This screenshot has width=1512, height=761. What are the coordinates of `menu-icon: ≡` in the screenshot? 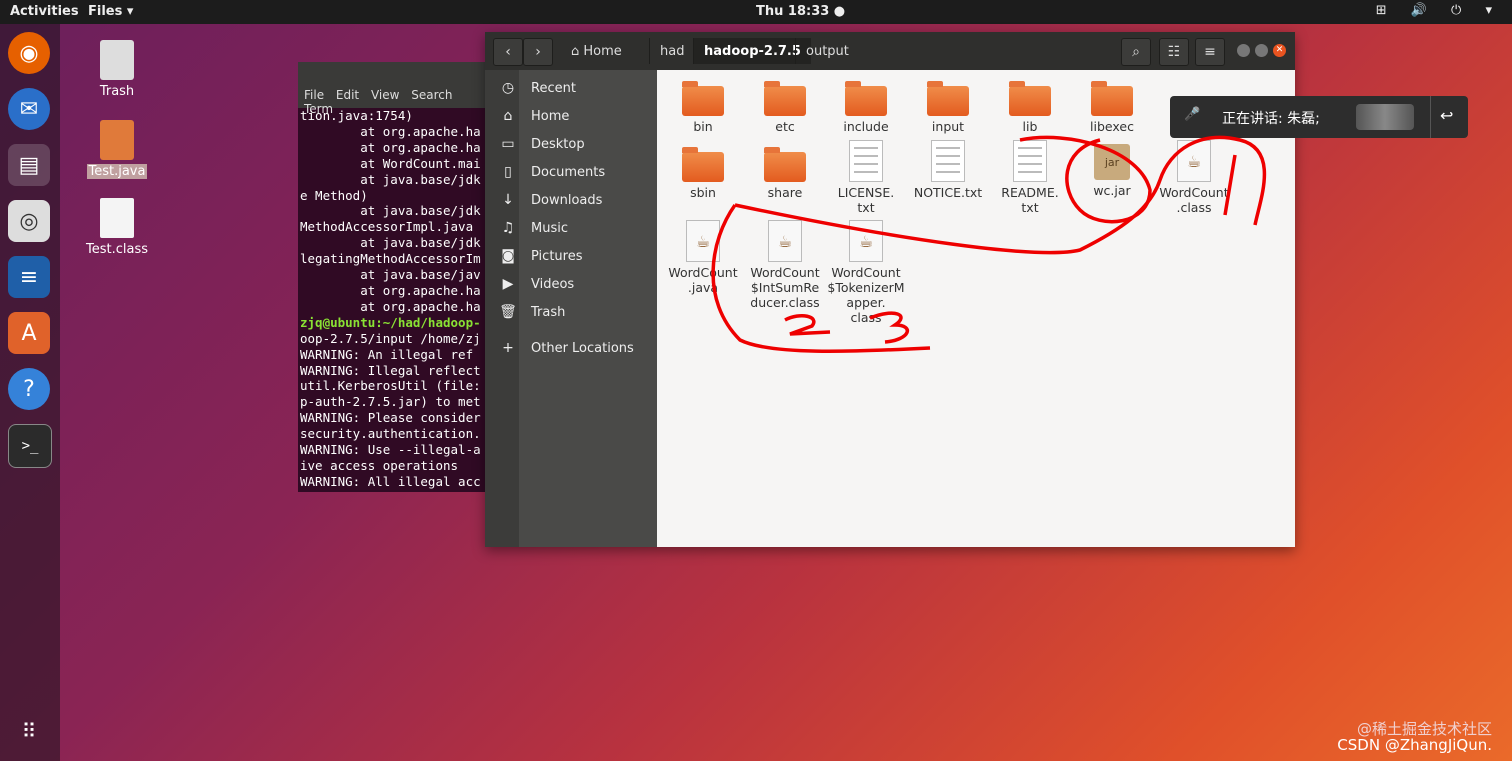 It's located at (1210, 52).